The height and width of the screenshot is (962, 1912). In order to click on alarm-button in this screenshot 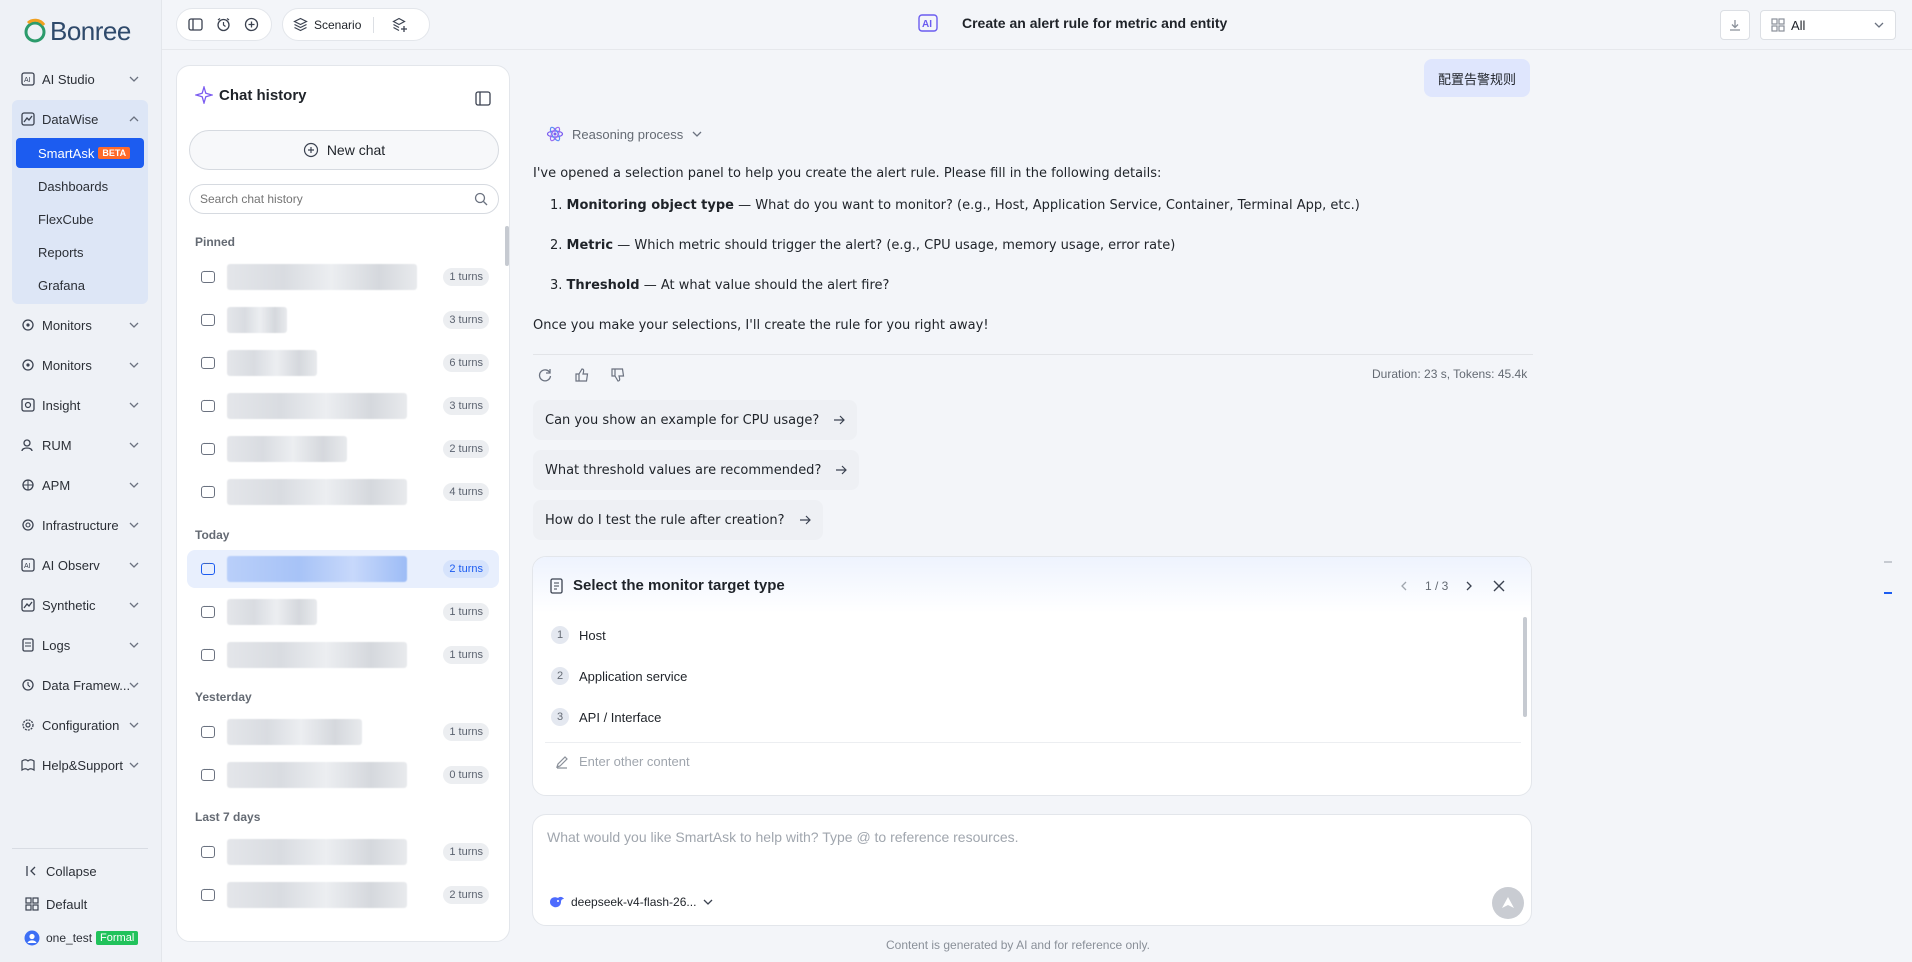, I will do `click(223, 25)`.